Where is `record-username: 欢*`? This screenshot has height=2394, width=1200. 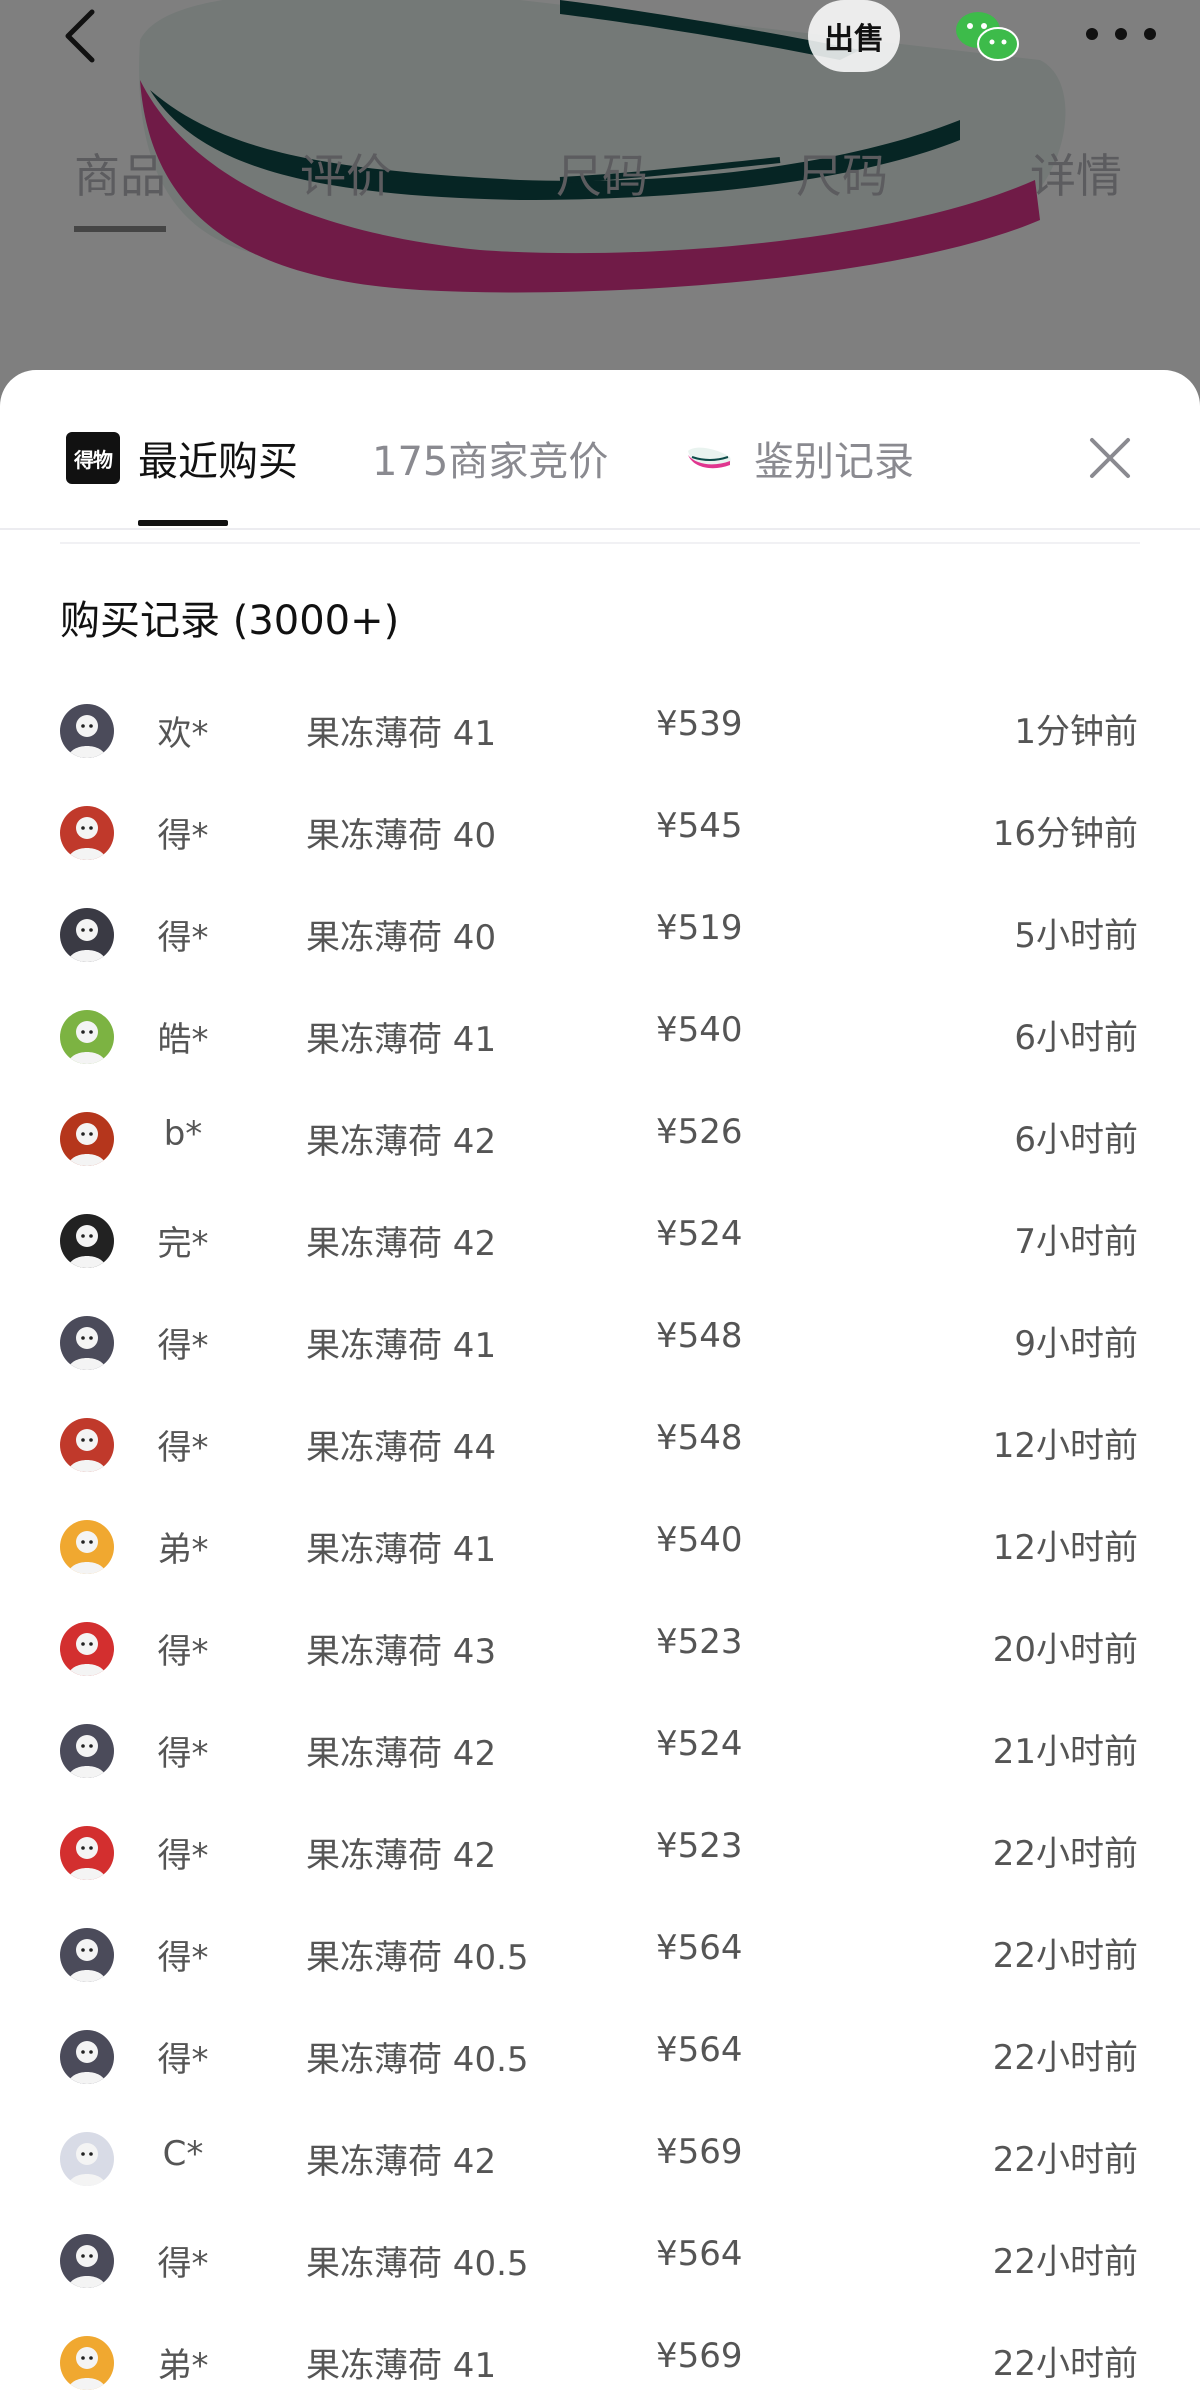
record-username: 欢* is located at coordinates (183, 734).